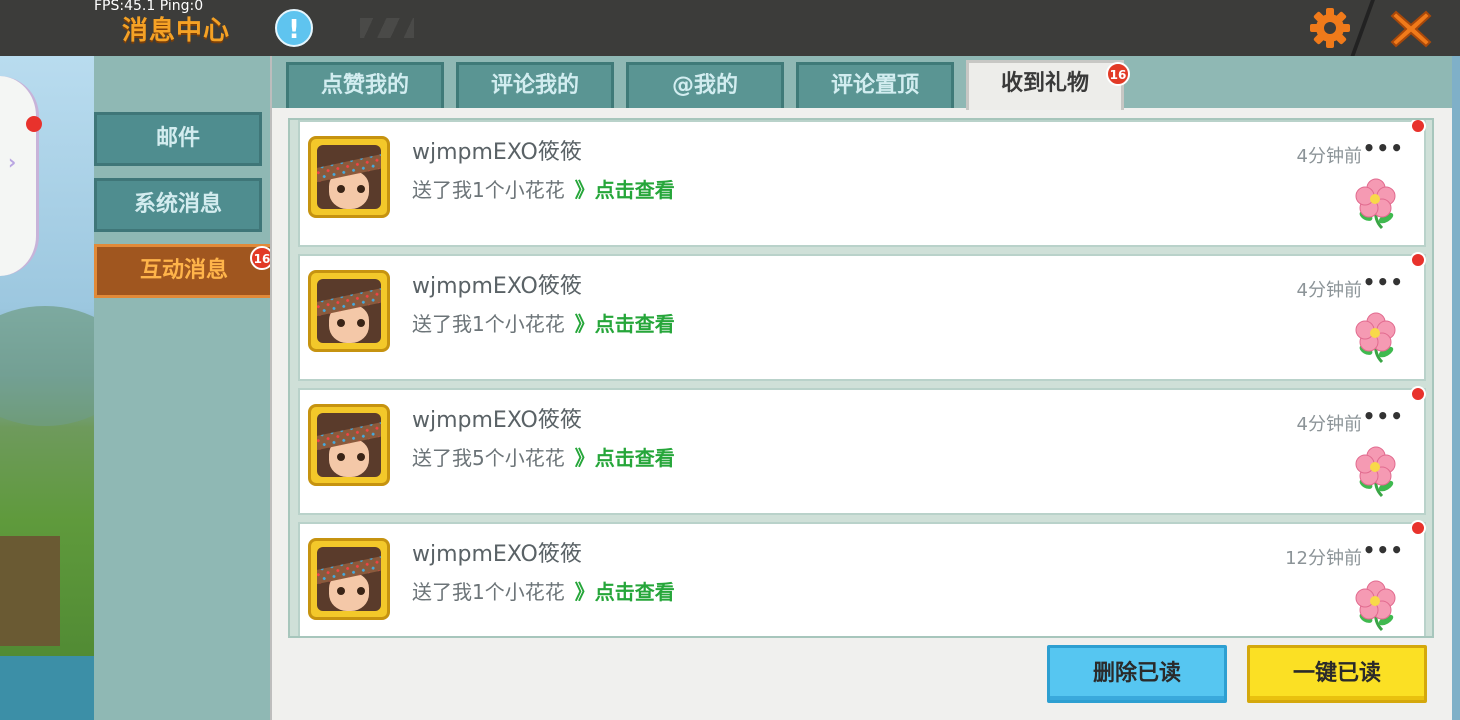 The image size is (1460, 720). Describe the element at coordinates (34, 124) in the screenshot. I see `notification-dot` at that location.